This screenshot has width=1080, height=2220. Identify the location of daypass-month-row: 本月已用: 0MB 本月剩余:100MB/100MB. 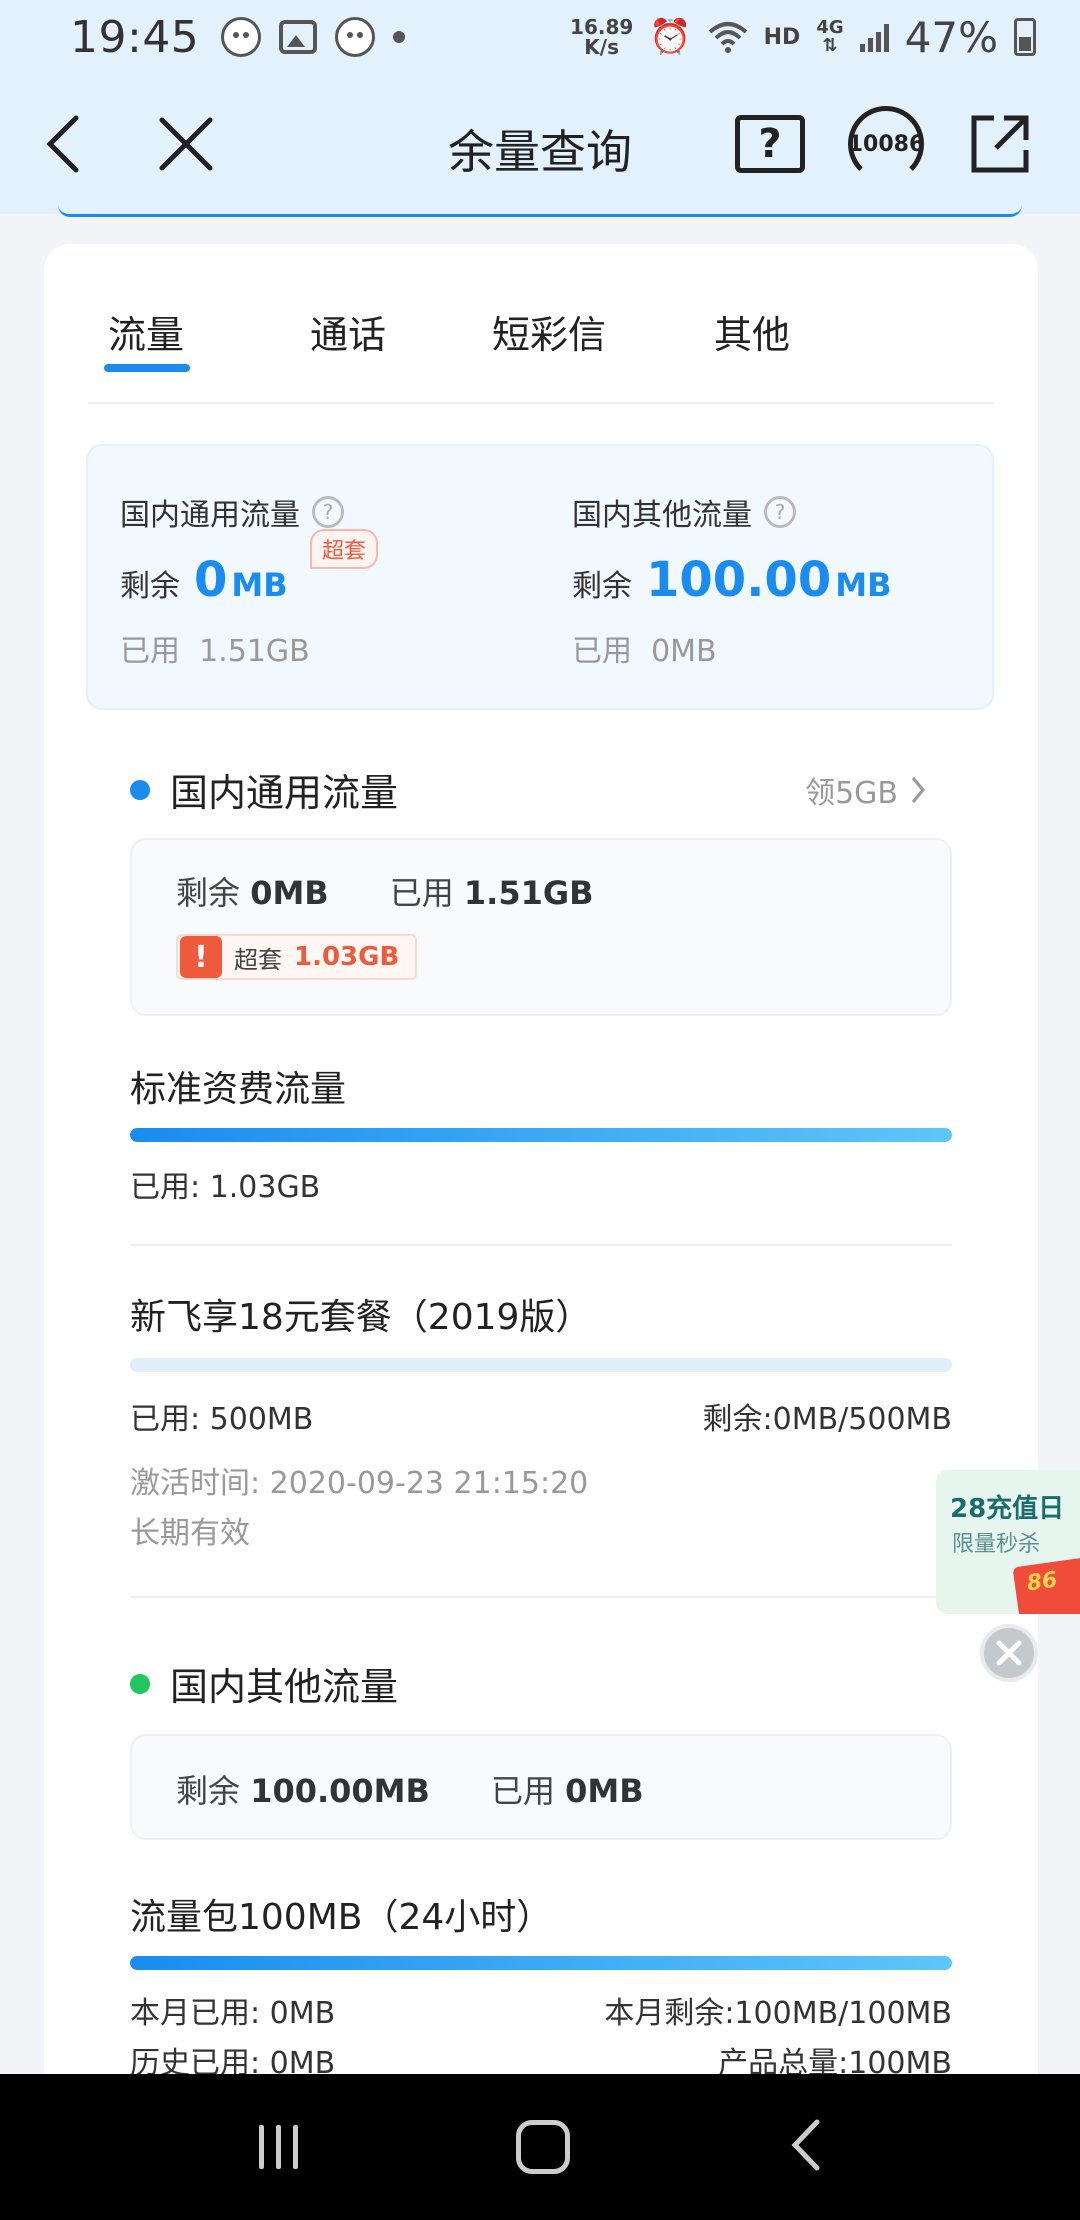
(541, 2010).